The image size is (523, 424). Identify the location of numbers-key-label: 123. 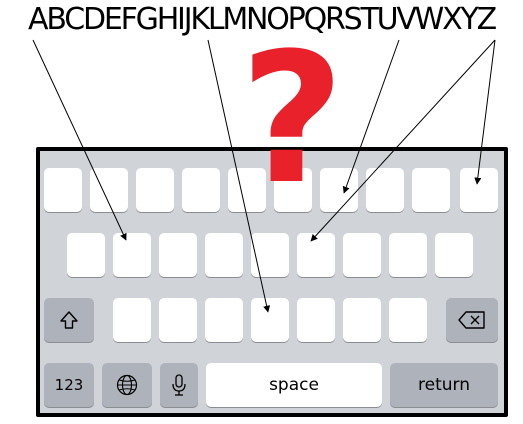
(69, 385).